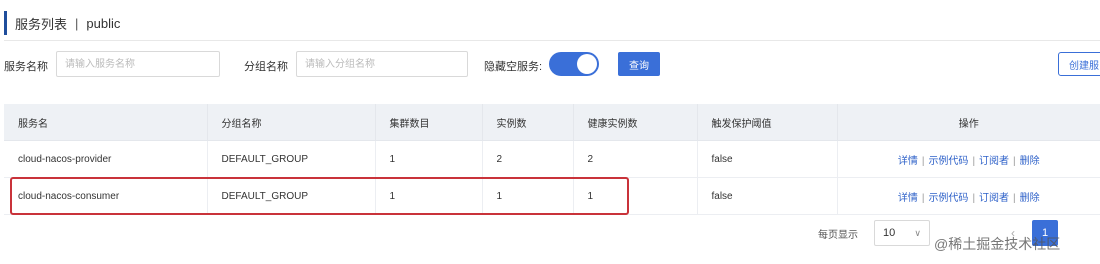 The width and height of the screenshot is (1100, 264). Describe the element at coordinates (528, 159) in the screenshot. I see `cell-instance-count: 2` at that location.